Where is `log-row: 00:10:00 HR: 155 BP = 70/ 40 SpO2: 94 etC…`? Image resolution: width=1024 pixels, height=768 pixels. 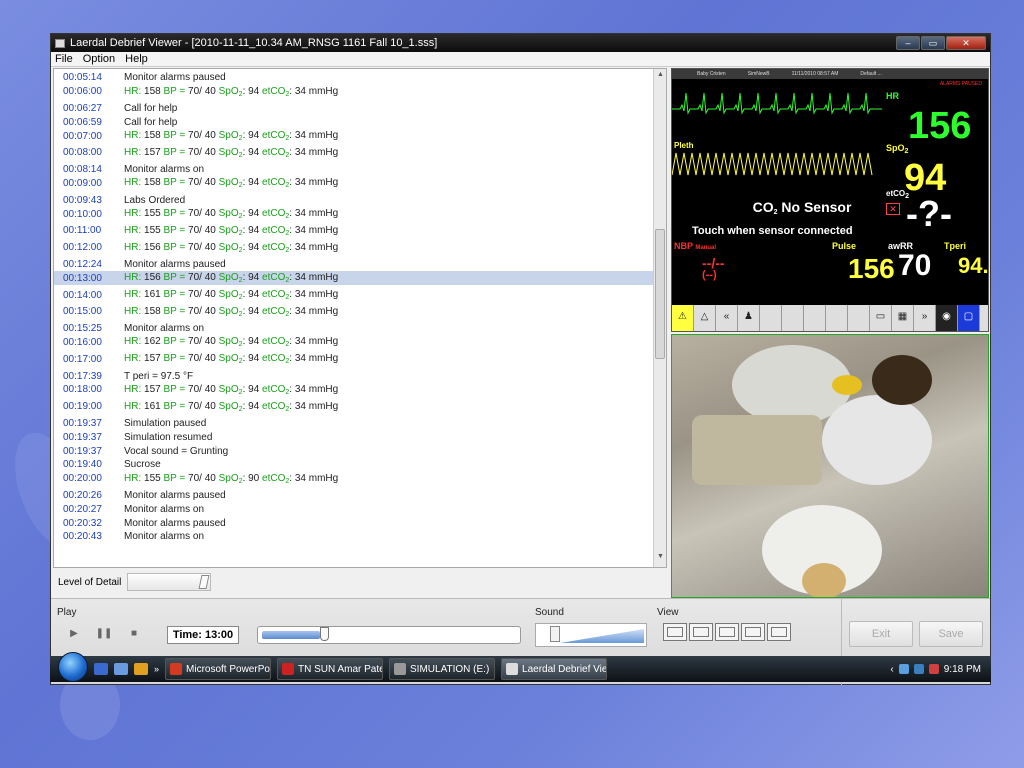 log-row: 00:10:00 HR: 155 BP = 70/ 40 SpO2: 94 etC… is located at coordinates (354, 214).